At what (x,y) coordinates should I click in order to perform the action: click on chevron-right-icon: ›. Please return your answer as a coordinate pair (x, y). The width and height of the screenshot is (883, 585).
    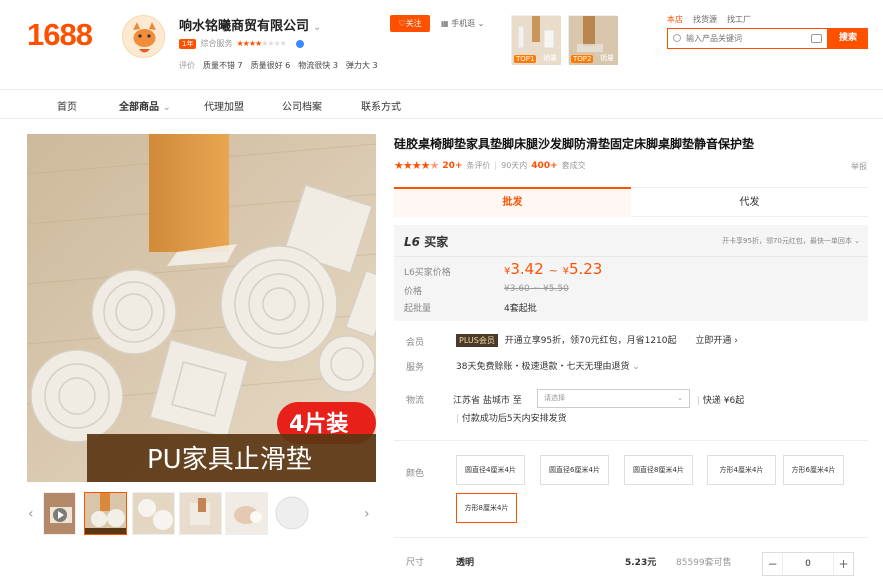
    Looking at the image, I should click on (367, 514).